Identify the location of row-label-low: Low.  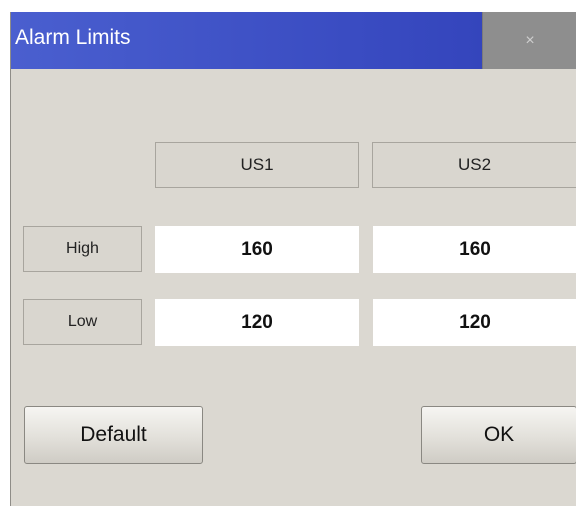
(82, 322).